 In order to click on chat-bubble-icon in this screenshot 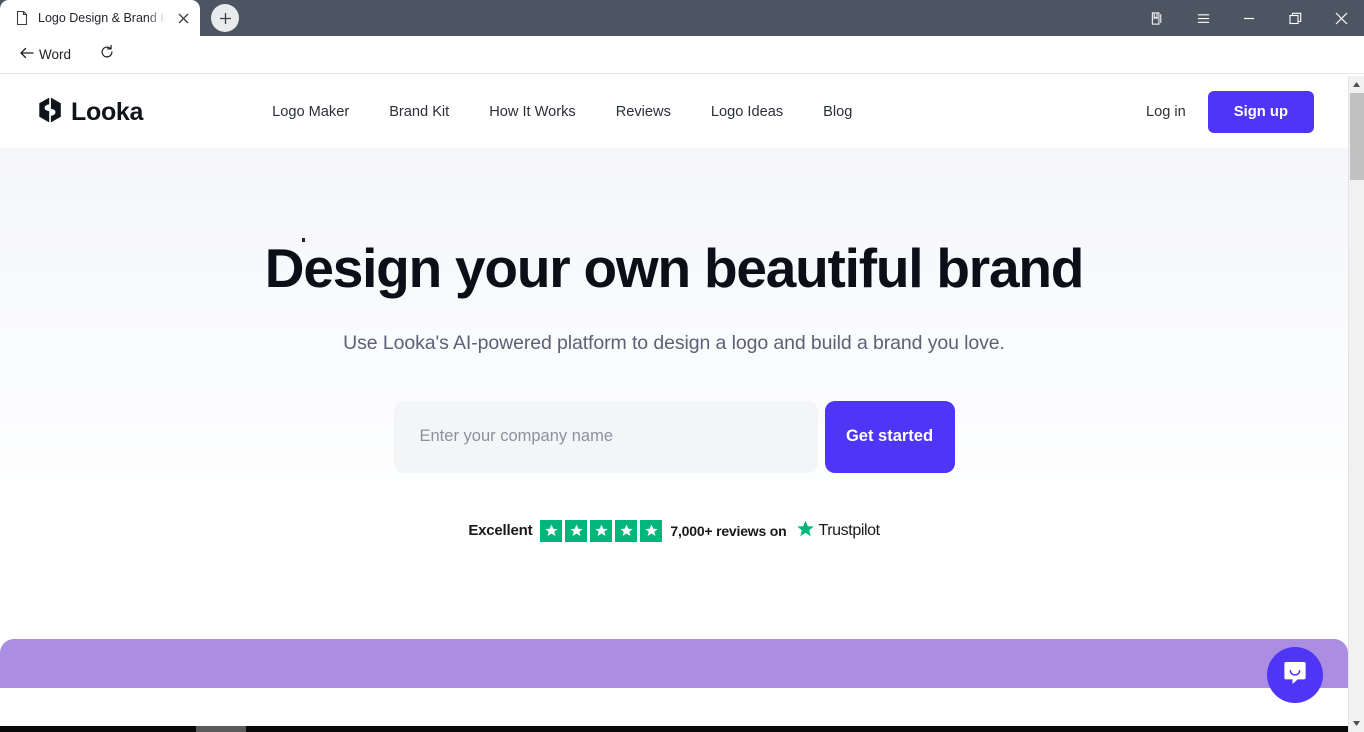, I will do `click(1295, 675)`.